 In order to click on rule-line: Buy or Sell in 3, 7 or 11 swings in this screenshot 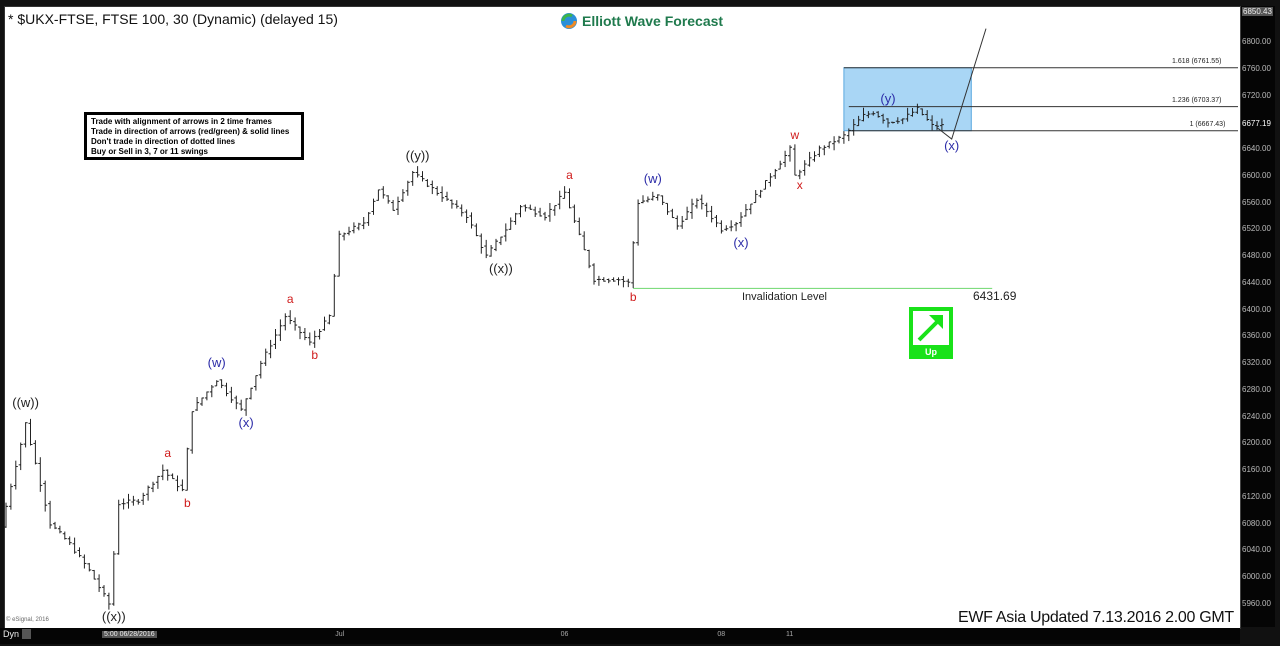, I will do `click(149, 151)`.